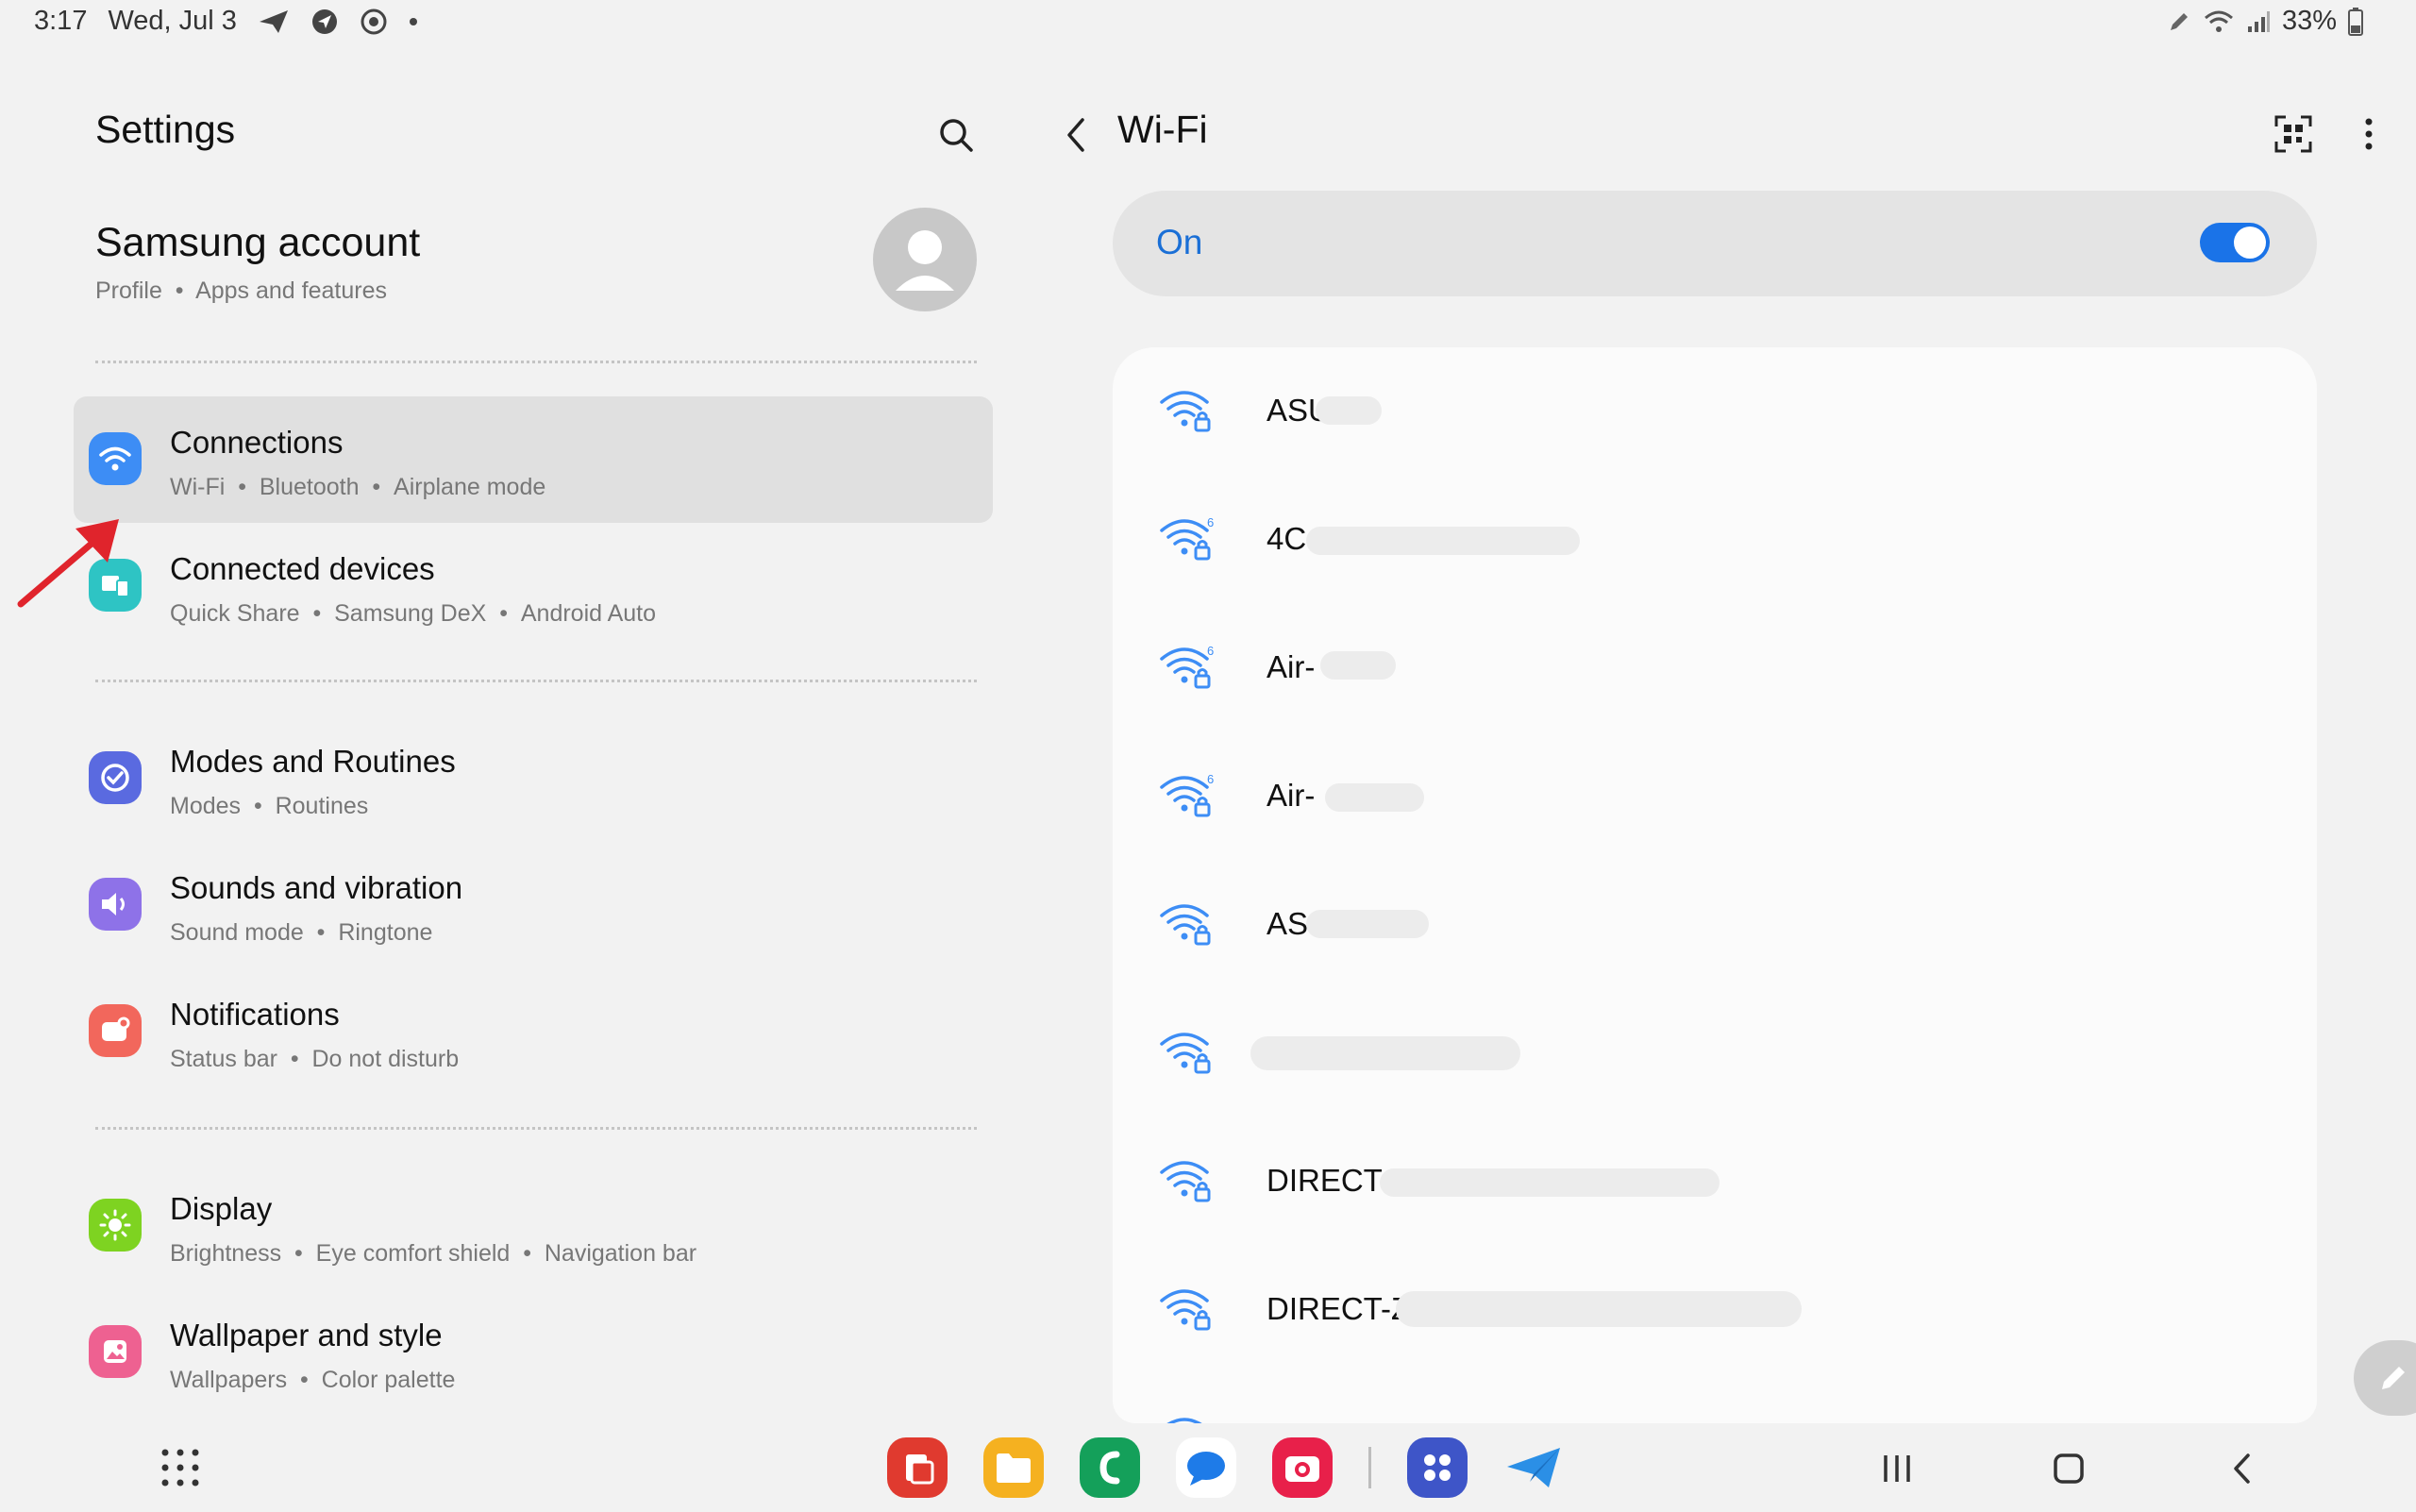  What do you see at coordinates (1287, 538) in the screenshot?
I see `network-ssid: 4C` at bounding box center [1287, 538].